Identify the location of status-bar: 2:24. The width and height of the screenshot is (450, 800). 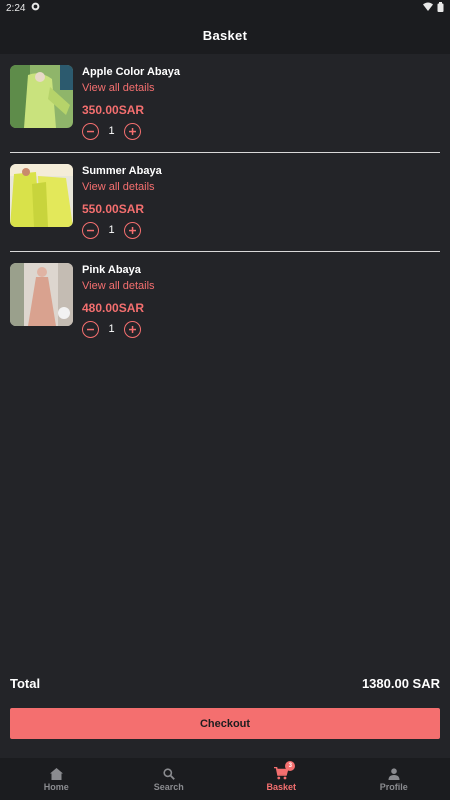
(225, 8).